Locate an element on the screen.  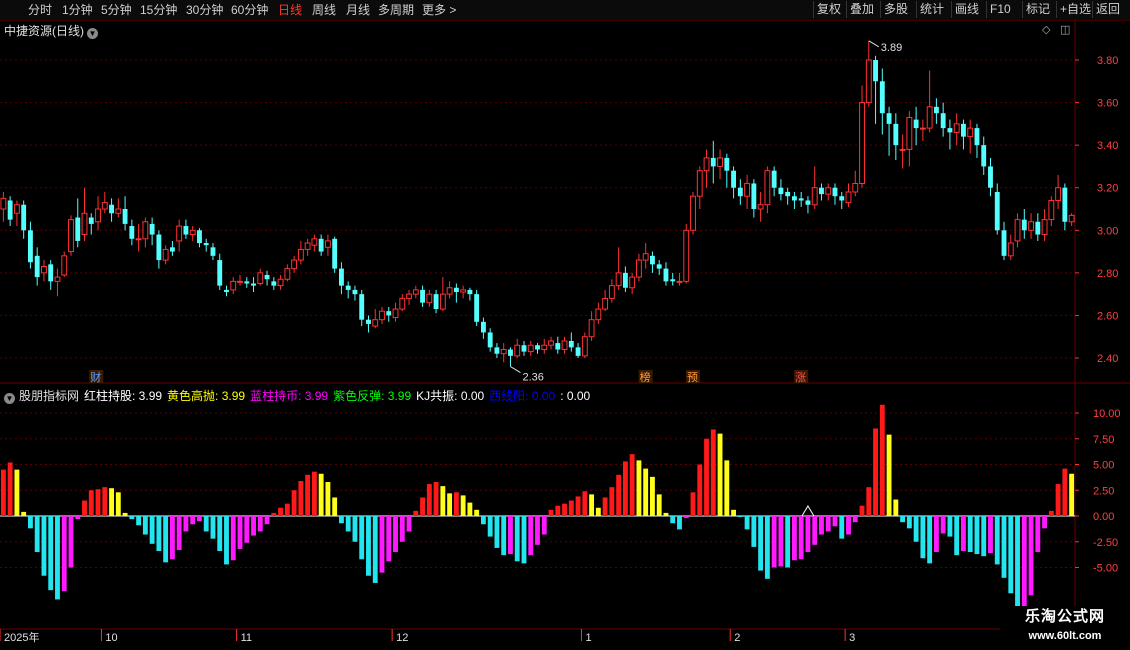
date-label-3: 12 is located at coordinates (402, 638).